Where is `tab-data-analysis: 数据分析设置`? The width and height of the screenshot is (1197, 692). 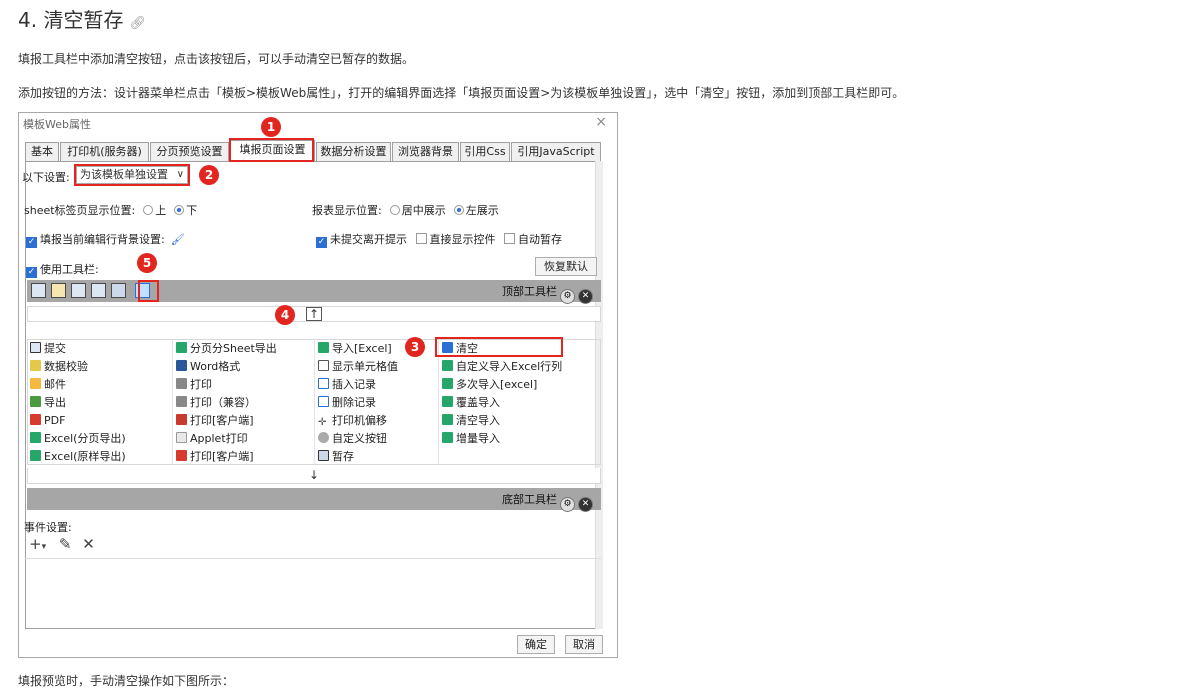 tab-data-analysis: 数据分析设置 is located at coordinates (353, 152).